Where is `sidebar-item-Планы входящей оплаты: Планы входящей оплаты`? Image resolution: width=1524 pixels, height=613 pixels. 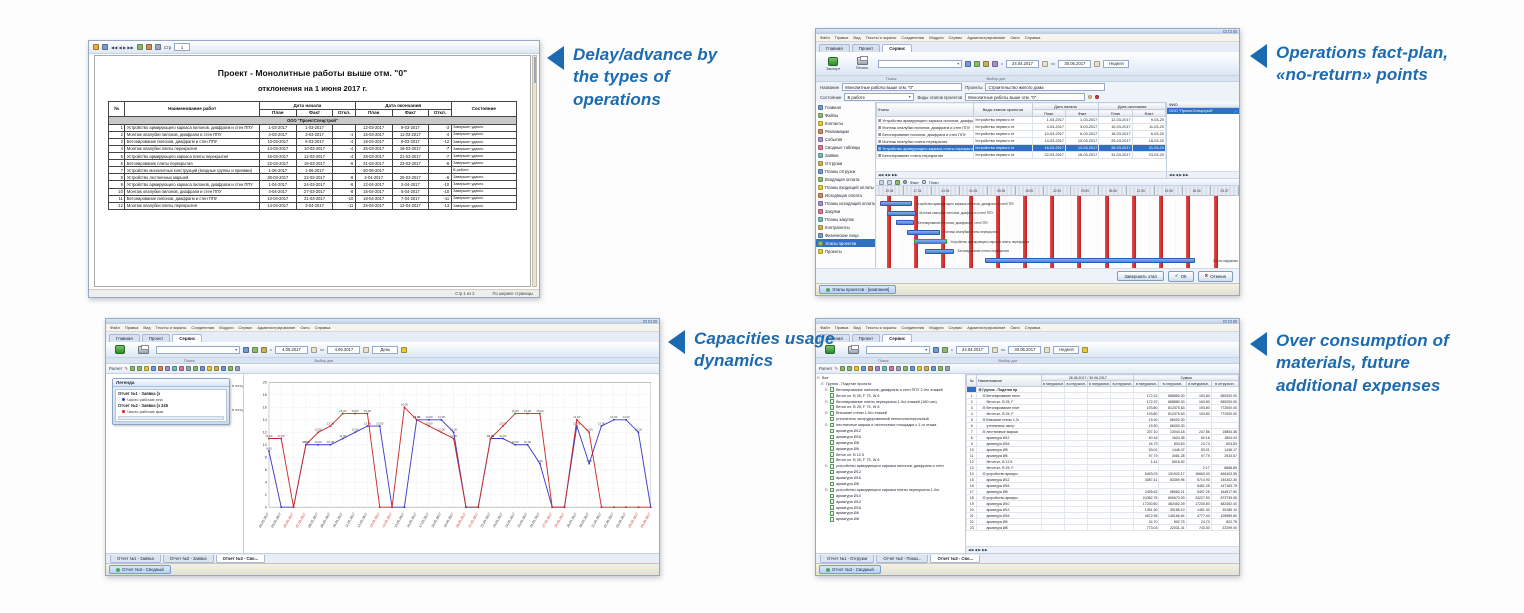 sidebar-item-Планы входящей оплаты: Планы входящей оплаты is located at coordinates (845, 187).